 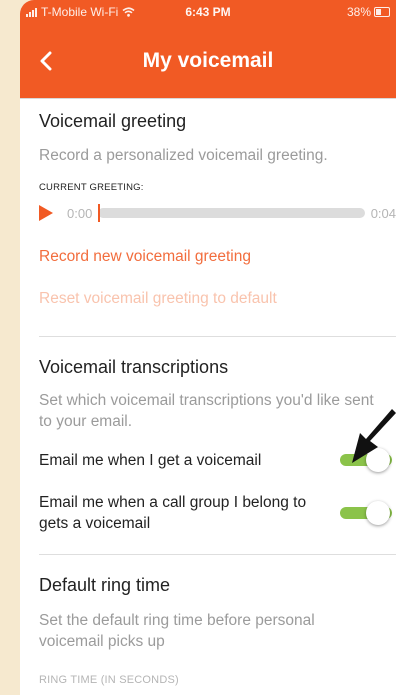 I want to click on email-voicemail-label: Email me when I get a voicemail, so click(x=150, y=460).